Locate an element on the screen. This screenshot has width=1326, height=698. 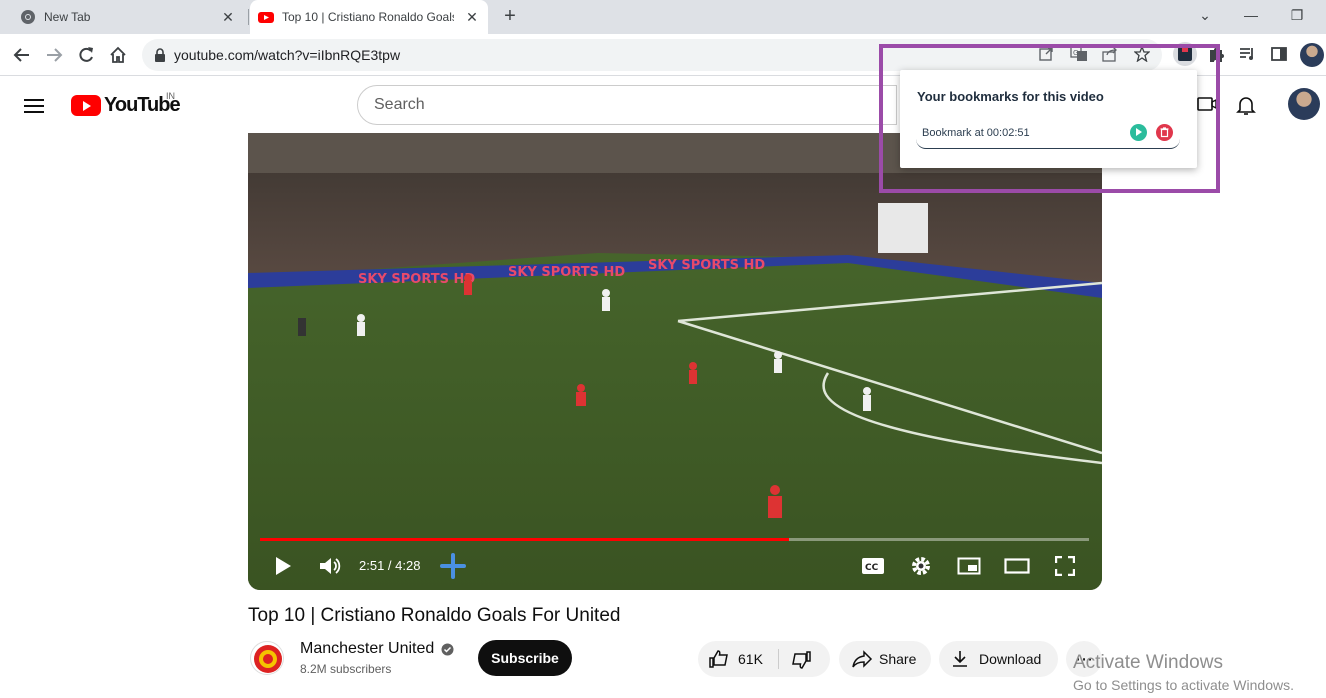
channel-avatar is located at coordinates (267, 658).